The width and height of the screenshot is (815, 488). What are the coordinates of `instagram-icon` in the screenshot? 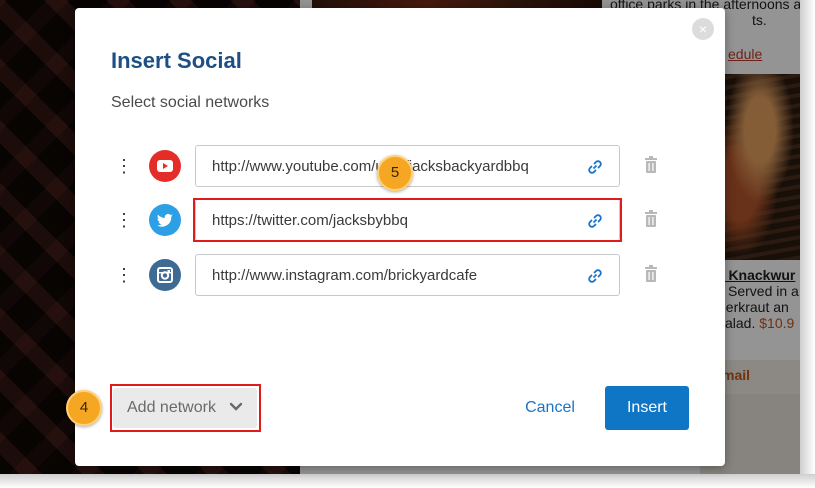 It's located at (165, 275).